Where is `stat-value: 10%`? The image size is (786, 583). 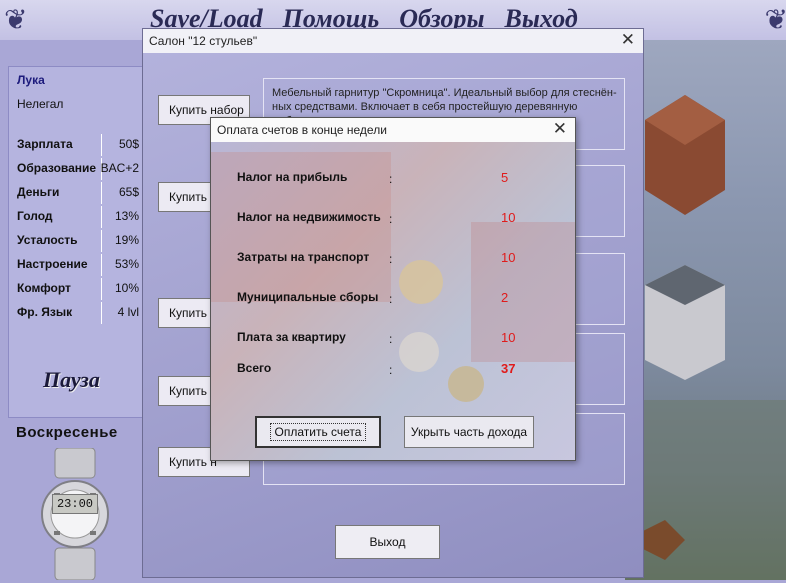 stat-value: 10% is located at coordinates (126, 288).